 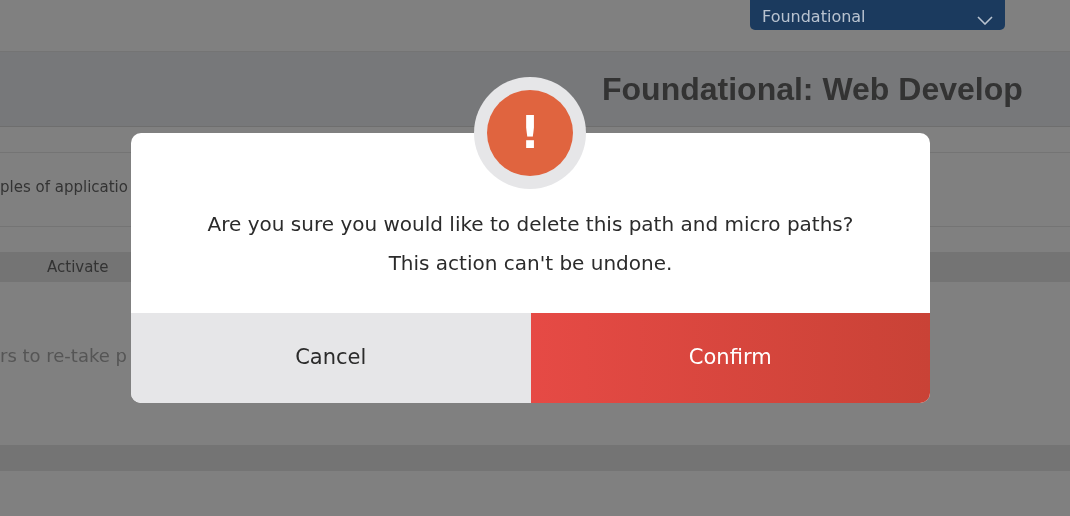 I want to click on column-header: Activate, so click(x=78, y=267).